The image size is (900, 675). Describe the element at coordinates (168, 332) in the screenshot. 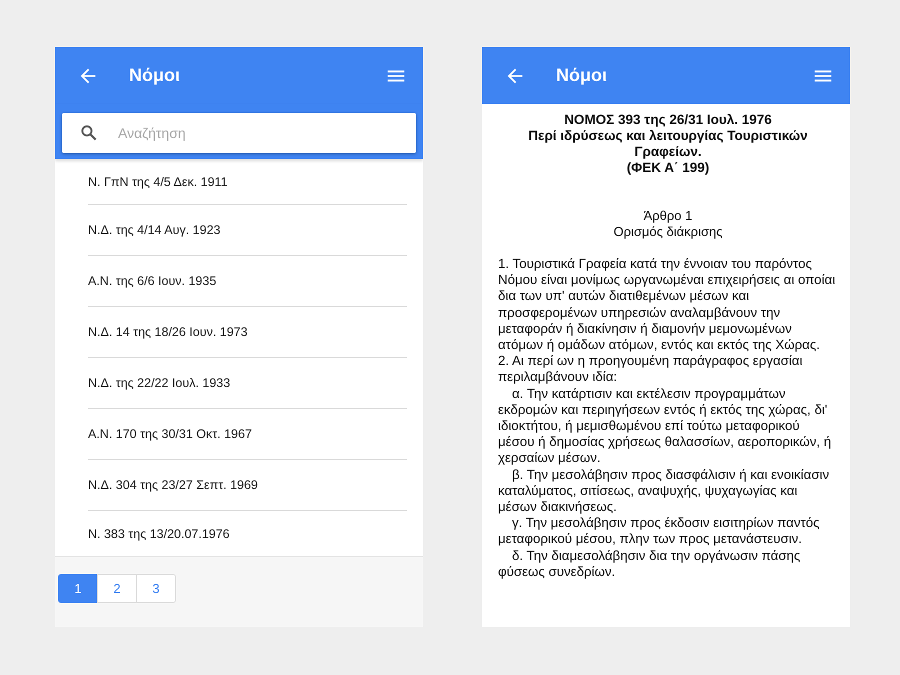

I see `law-list-item: Ν.Δ. 14 της 18/26 Ιουν. 1973` at that location.